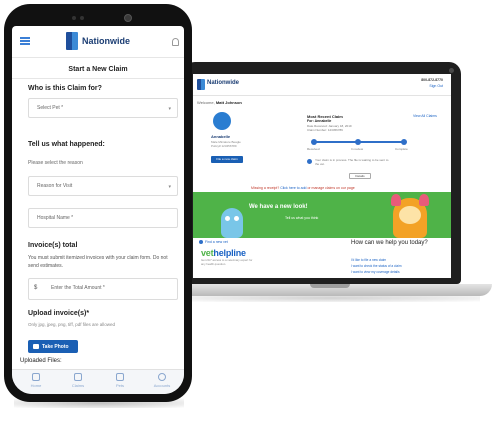  I want to click on recent-claim-pet: For: Annabelle, so click(319, 121).